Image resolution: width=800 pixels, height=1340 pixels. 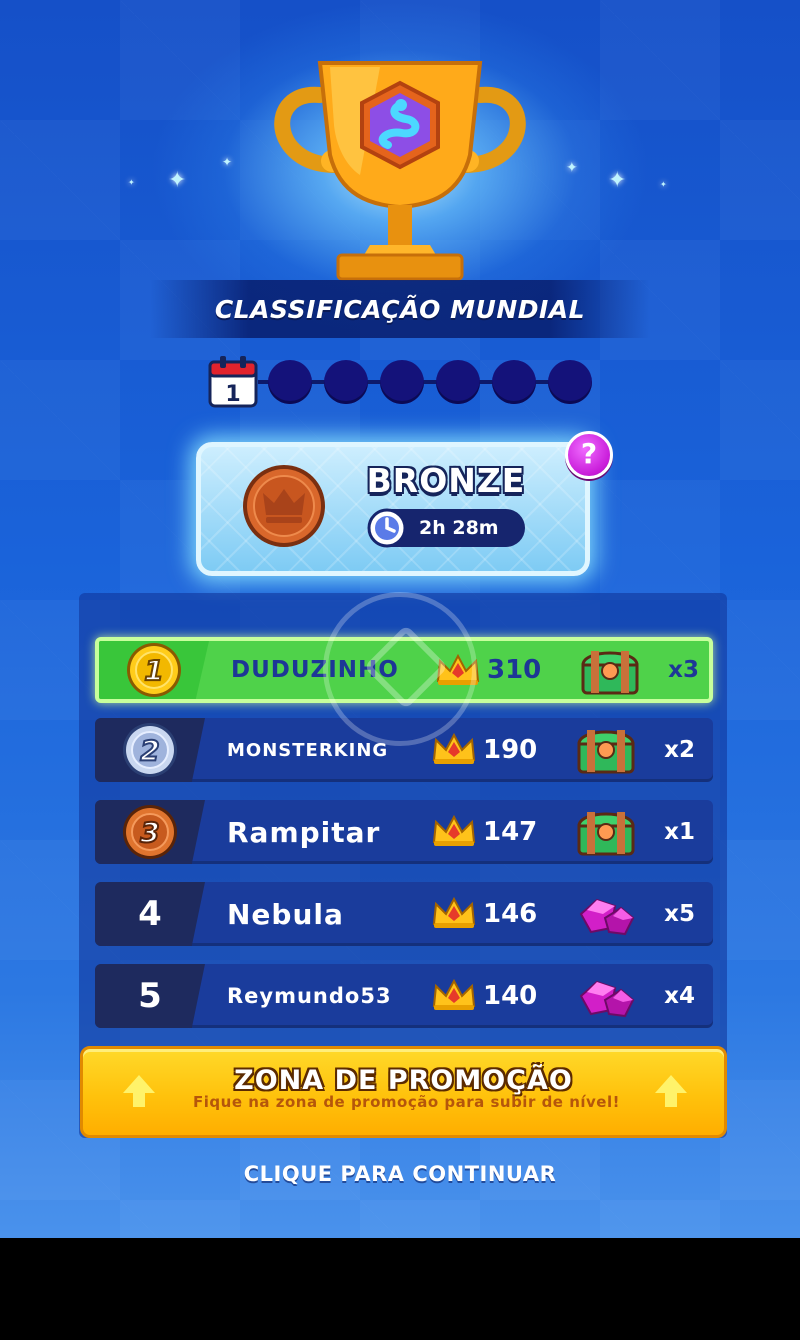 I want to click on player-name: MONSTERKING, so click(x=308, y=750).